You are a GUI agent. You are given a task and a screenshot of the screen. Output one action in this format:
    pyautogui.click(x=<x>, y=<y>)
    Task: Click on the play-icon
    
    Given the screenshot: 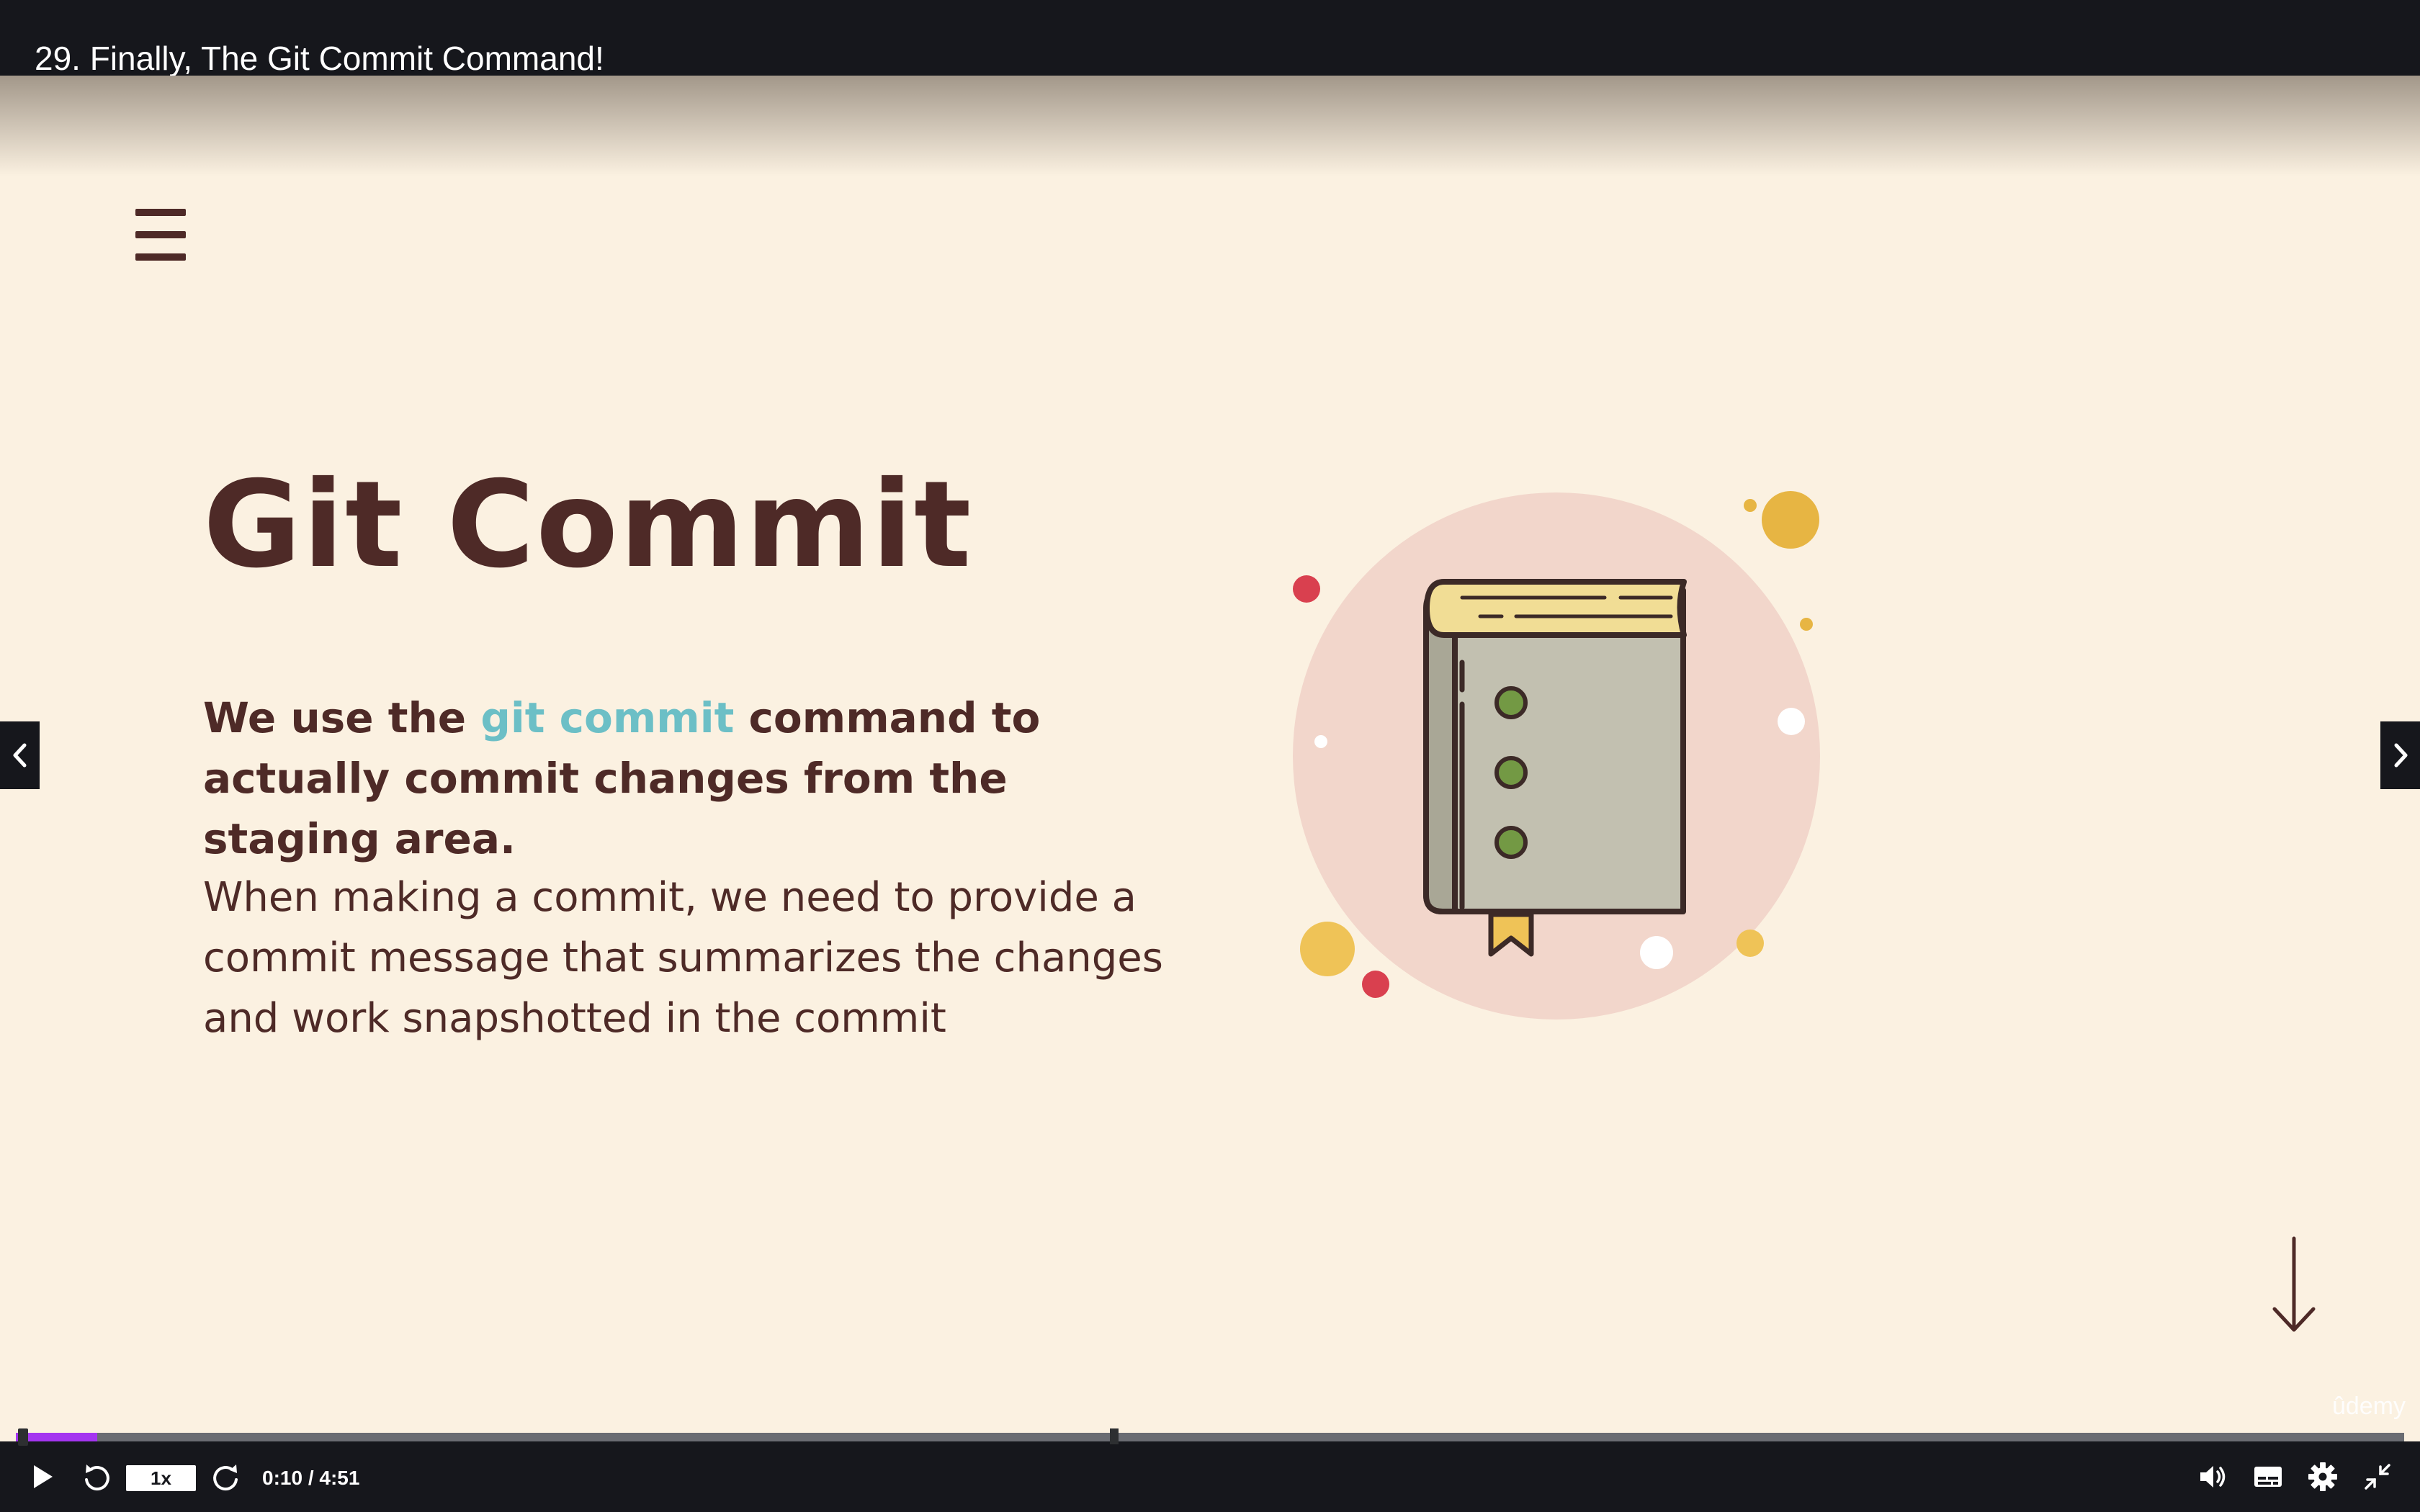 What is the action you would take?
    pyautogui.click(x=43, y=1476)
    